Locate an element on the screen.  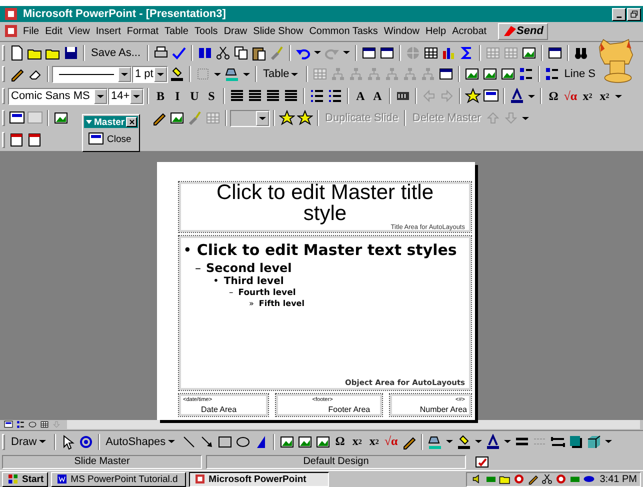
zoom-dropdown is located at coordinates (250, 118).